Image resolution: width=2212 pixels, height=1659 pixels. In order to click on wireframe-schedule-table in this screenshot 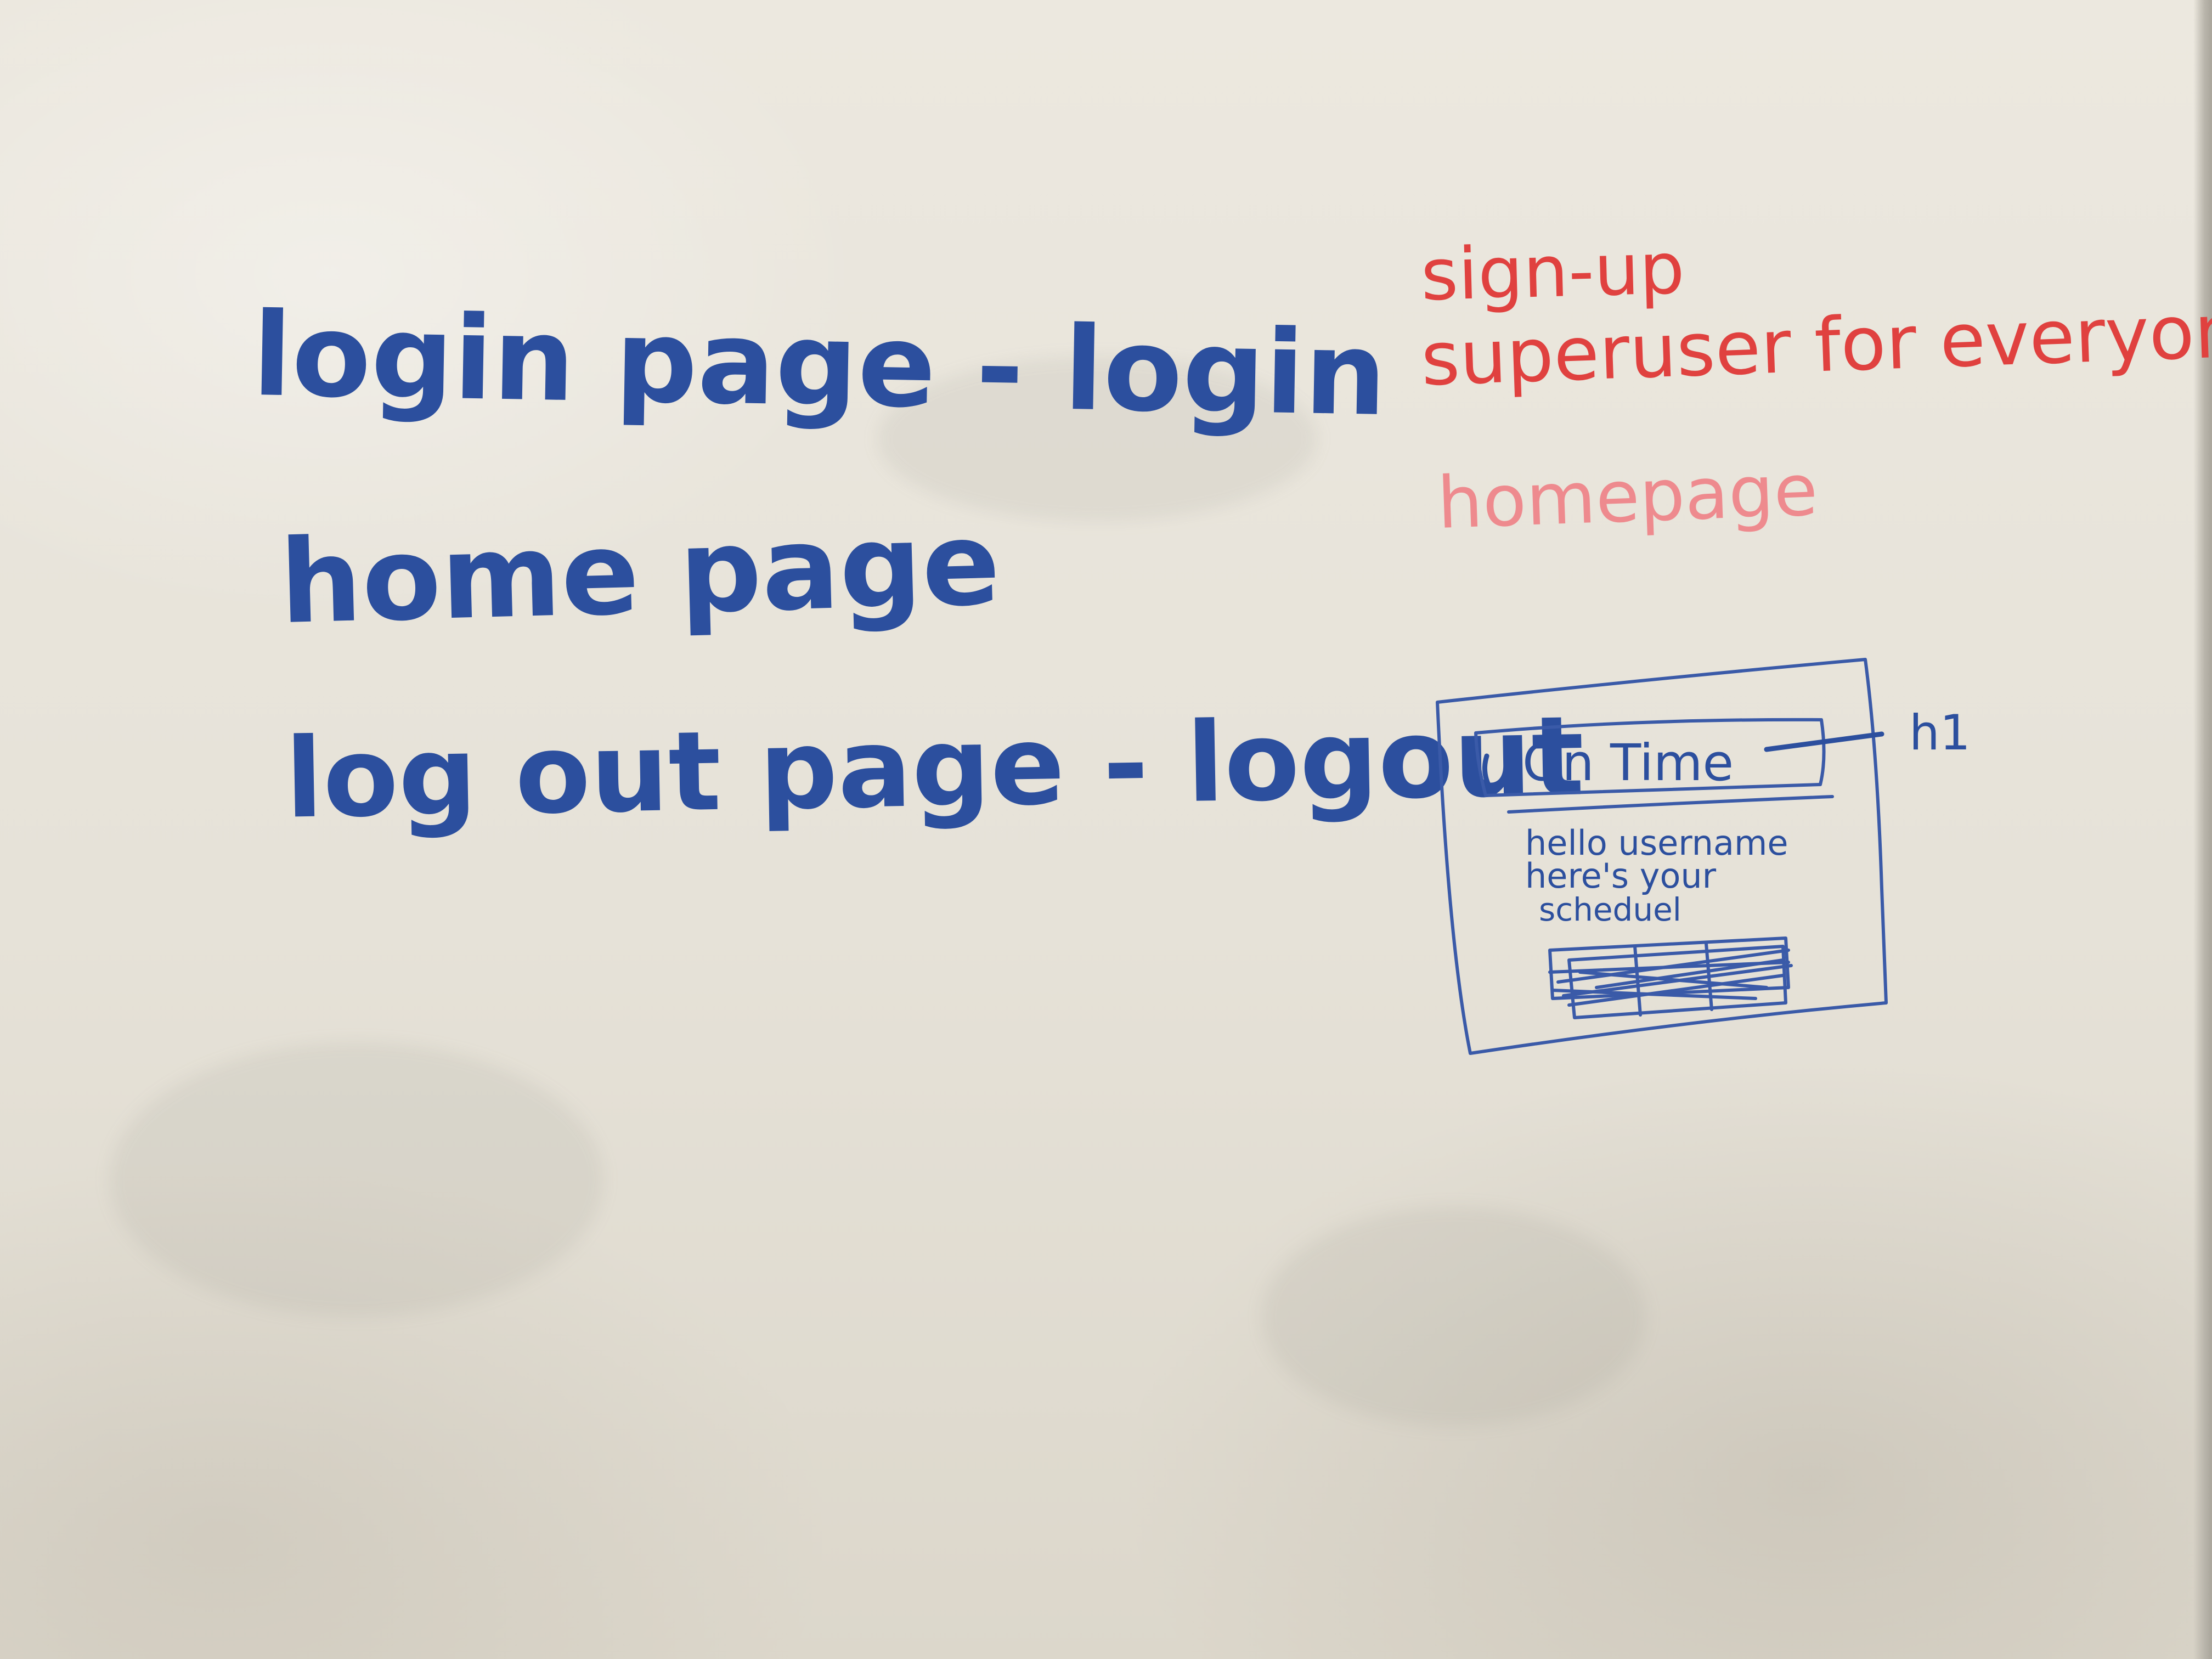, I will do `click(1671, 978)`.